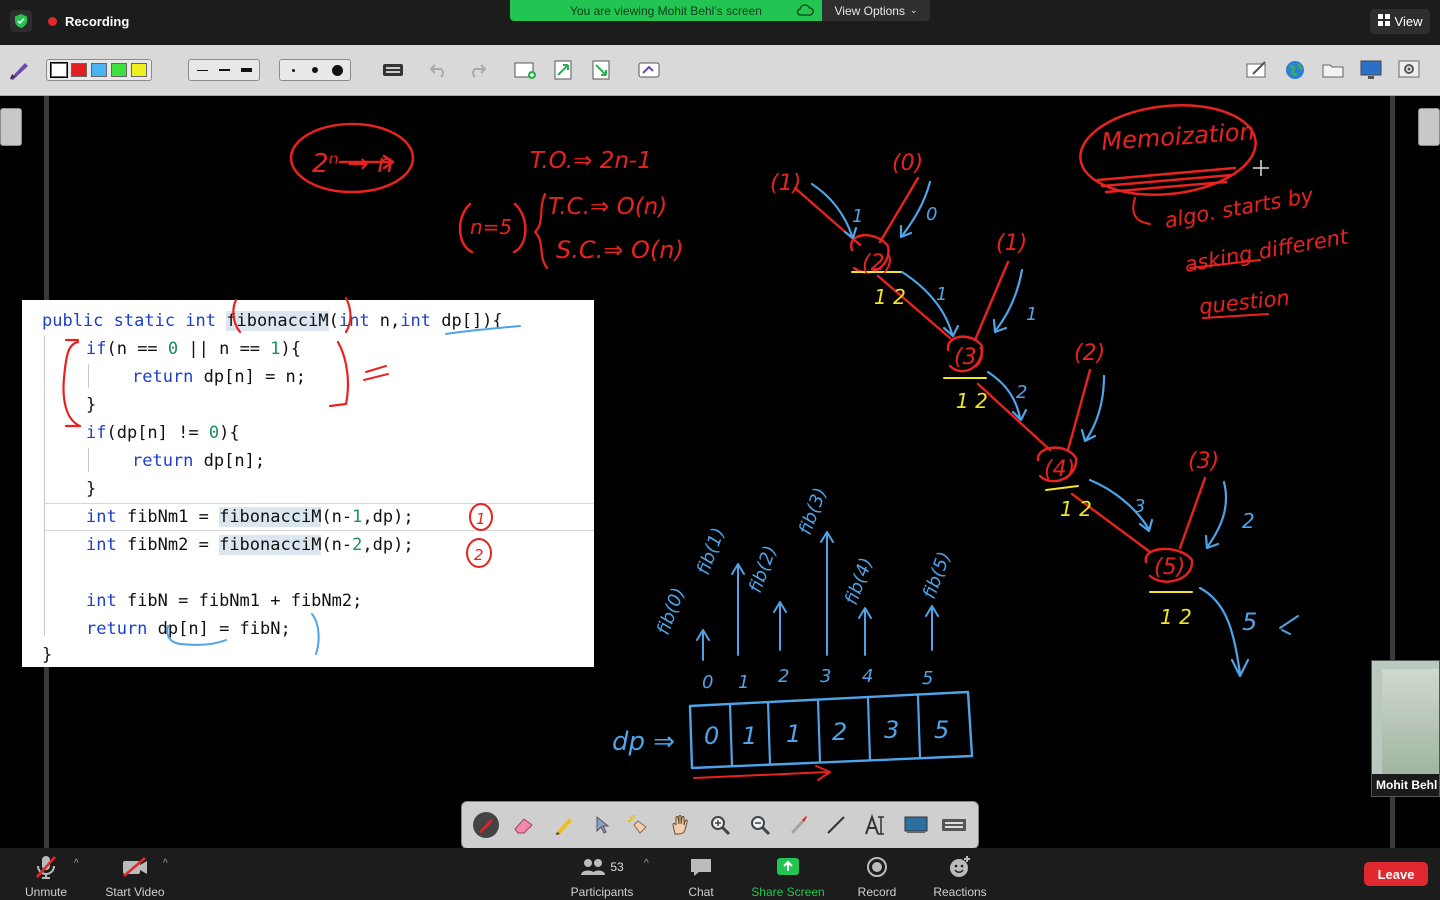 This screenshot has height=900, width=1440. What do you see at coordinates (927, 678) in the screenshot?
I see `dp-index-5: 5` at bounding box center [927, 678].